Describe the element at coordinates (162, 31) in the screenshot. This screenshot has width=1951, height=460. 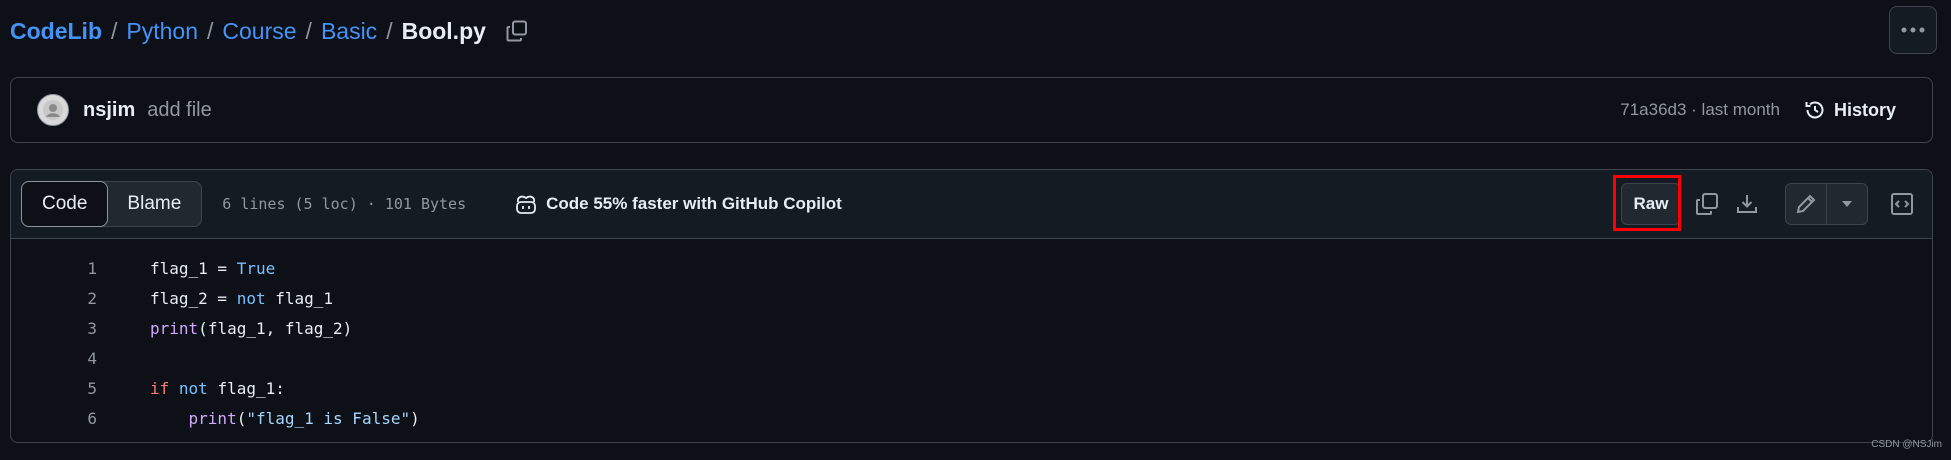
I see `breadcrumb-item-python: Python` at that location.